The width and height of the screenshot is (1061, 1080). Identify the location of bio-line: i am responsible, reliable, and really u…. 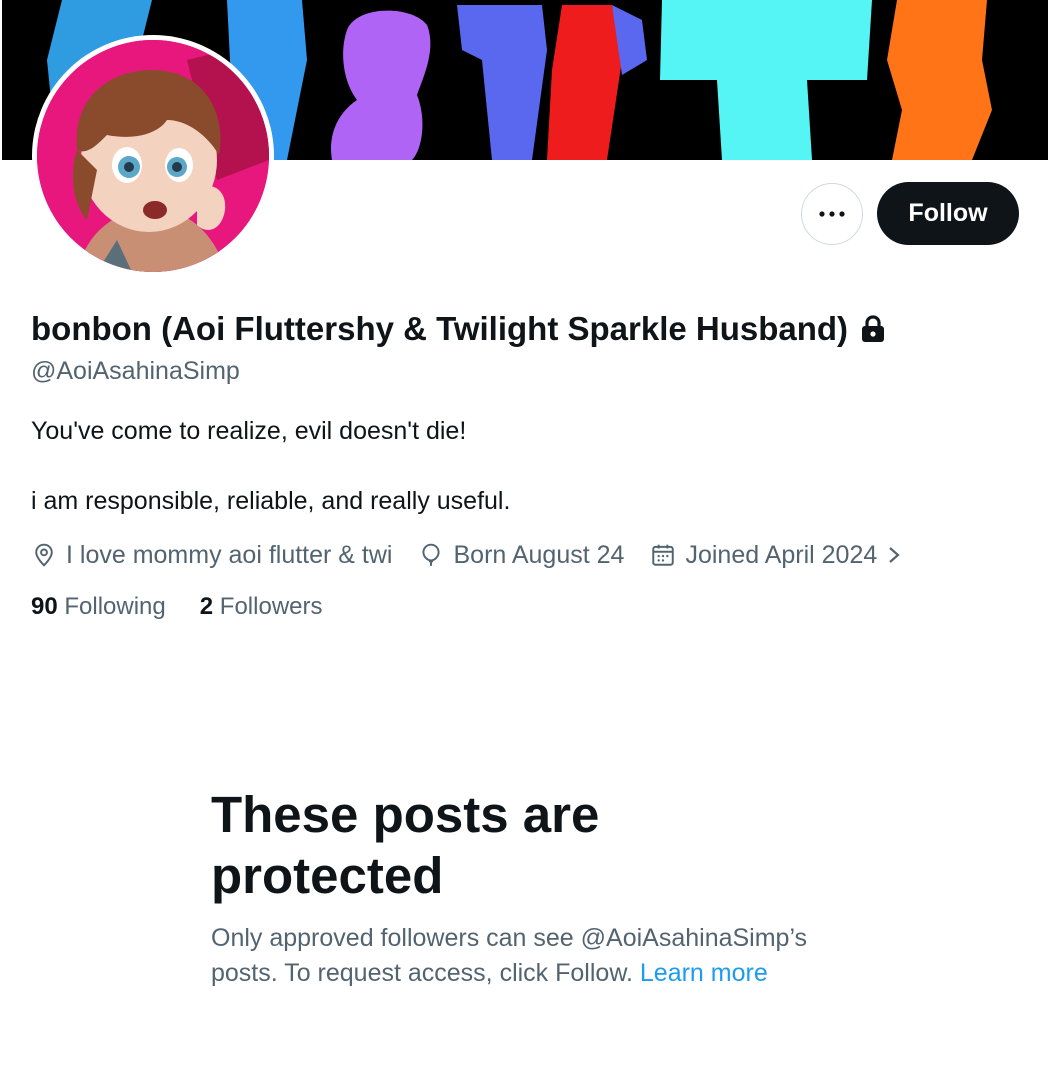
(271, 501).